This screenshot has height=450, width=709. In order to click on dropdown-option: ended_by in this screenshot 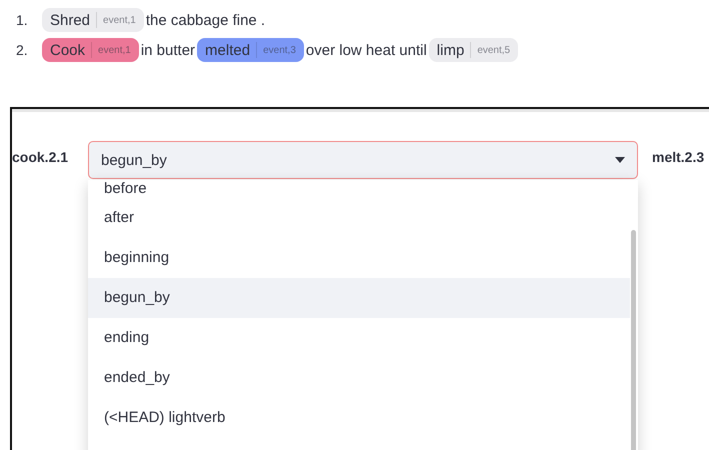, I will do `click(359, 378)`.